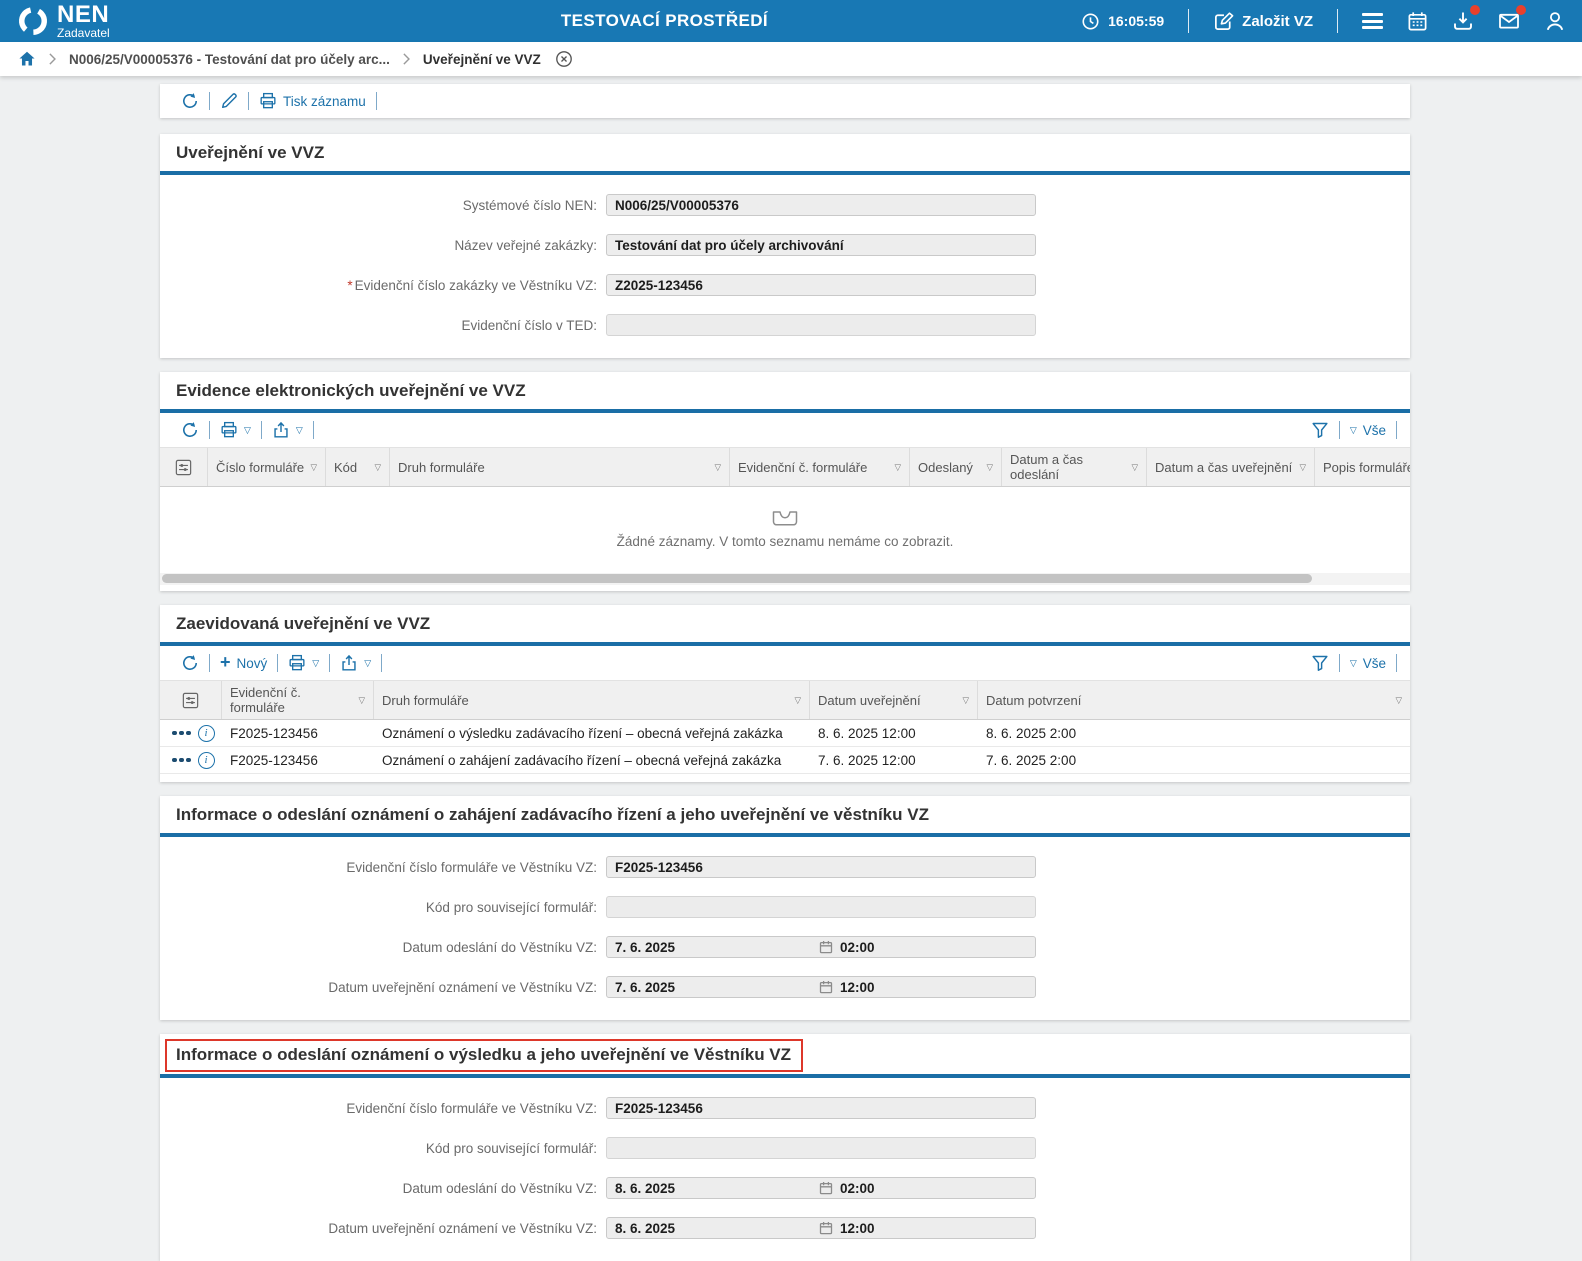 The image size is (1582, 1261). I want to click on create-vz-button: Založit VZ, so click(1263, 21).